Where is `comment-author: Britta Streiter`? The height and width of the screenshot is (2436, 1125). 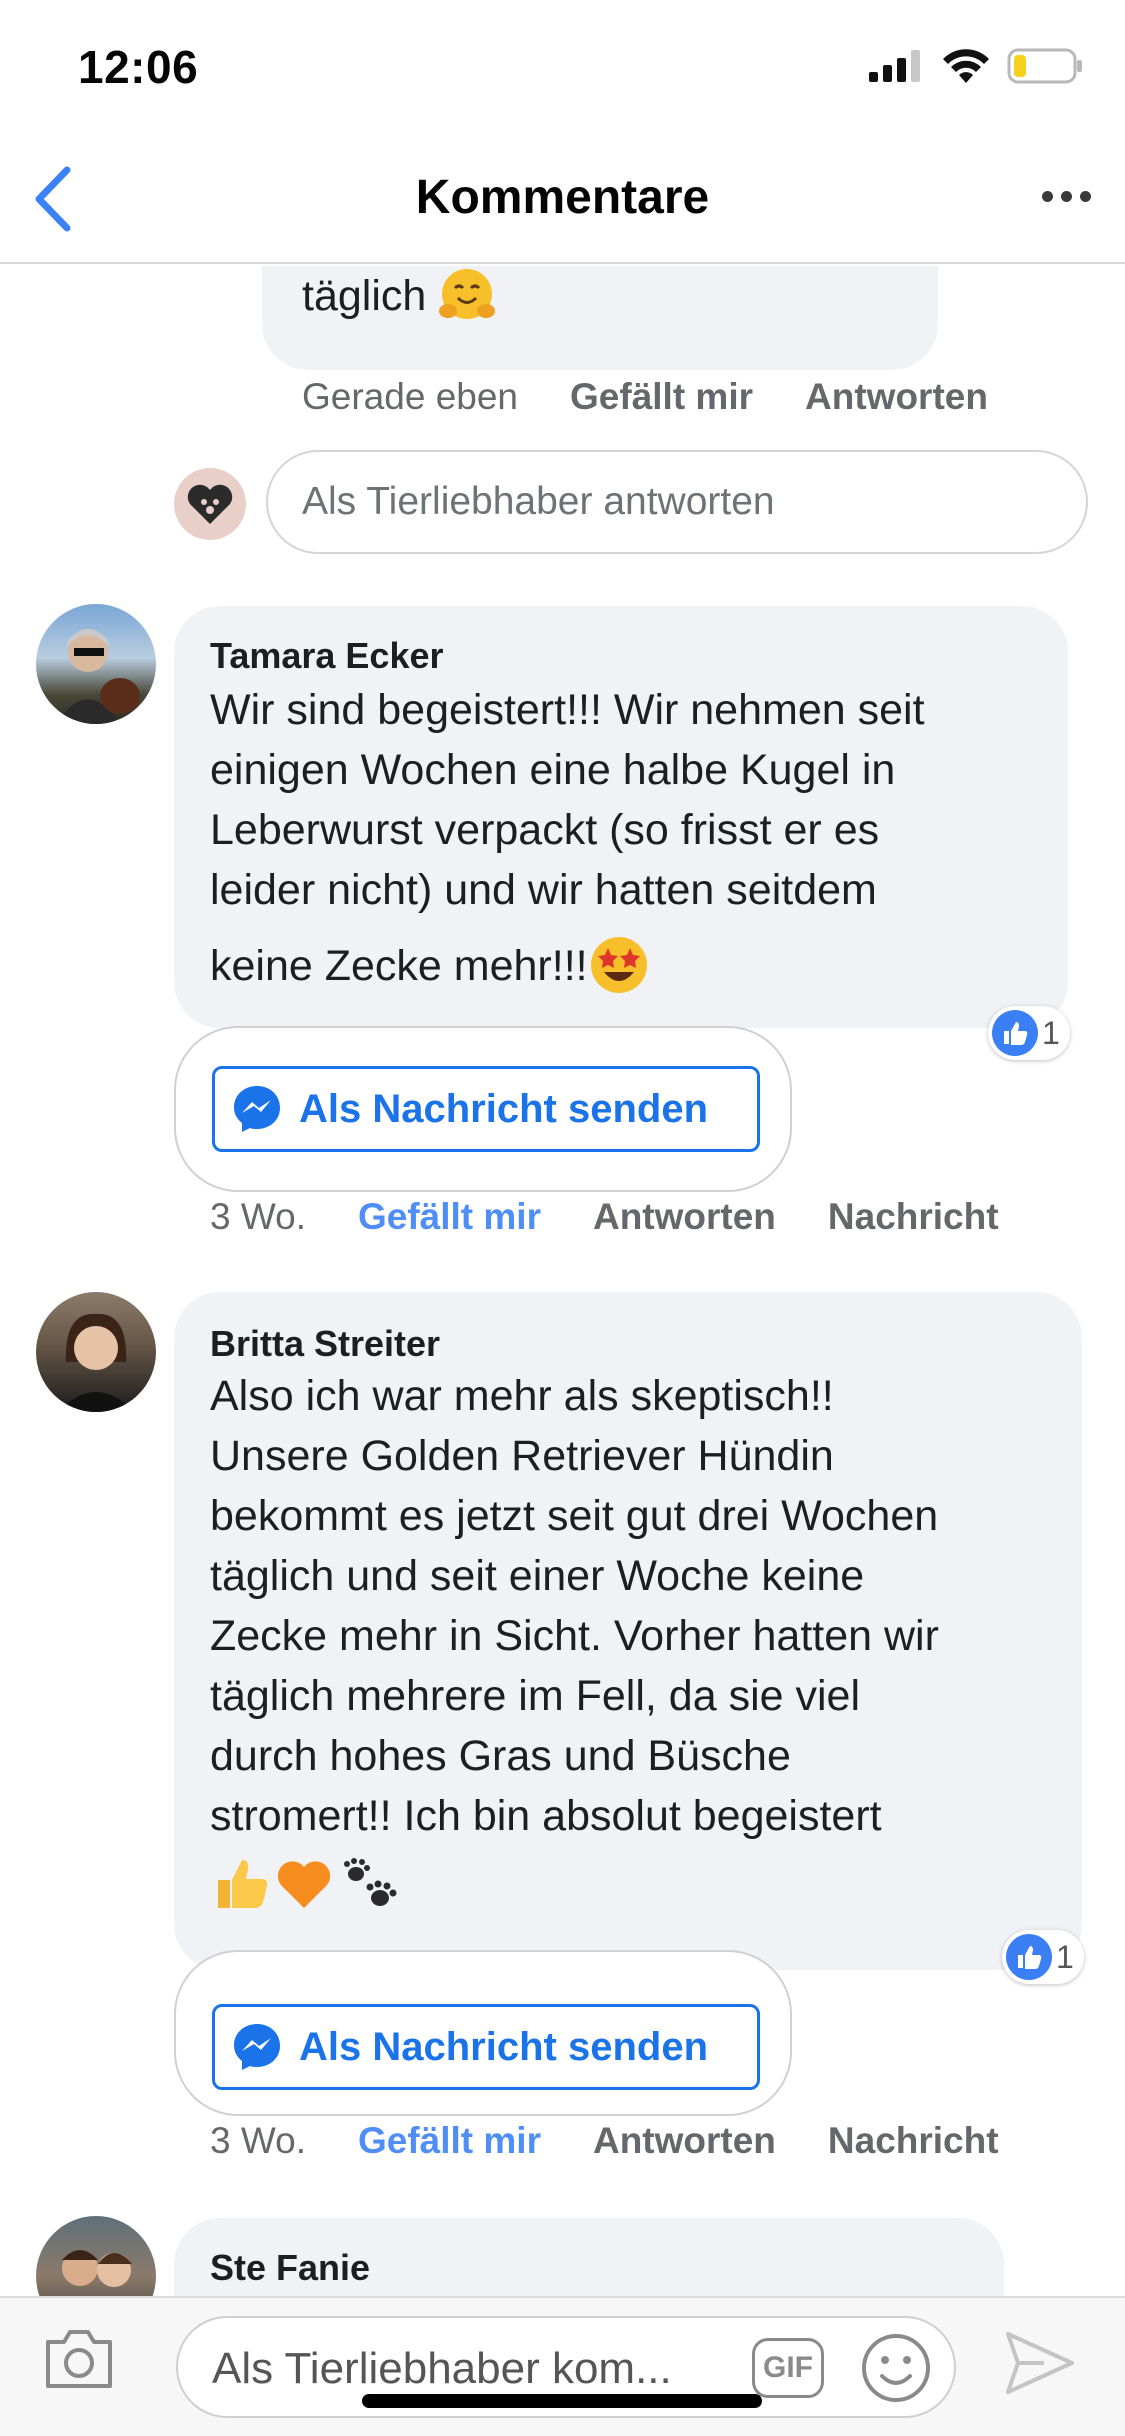 comment-author: Britta Streiter is located at coordinates (325, 1344).